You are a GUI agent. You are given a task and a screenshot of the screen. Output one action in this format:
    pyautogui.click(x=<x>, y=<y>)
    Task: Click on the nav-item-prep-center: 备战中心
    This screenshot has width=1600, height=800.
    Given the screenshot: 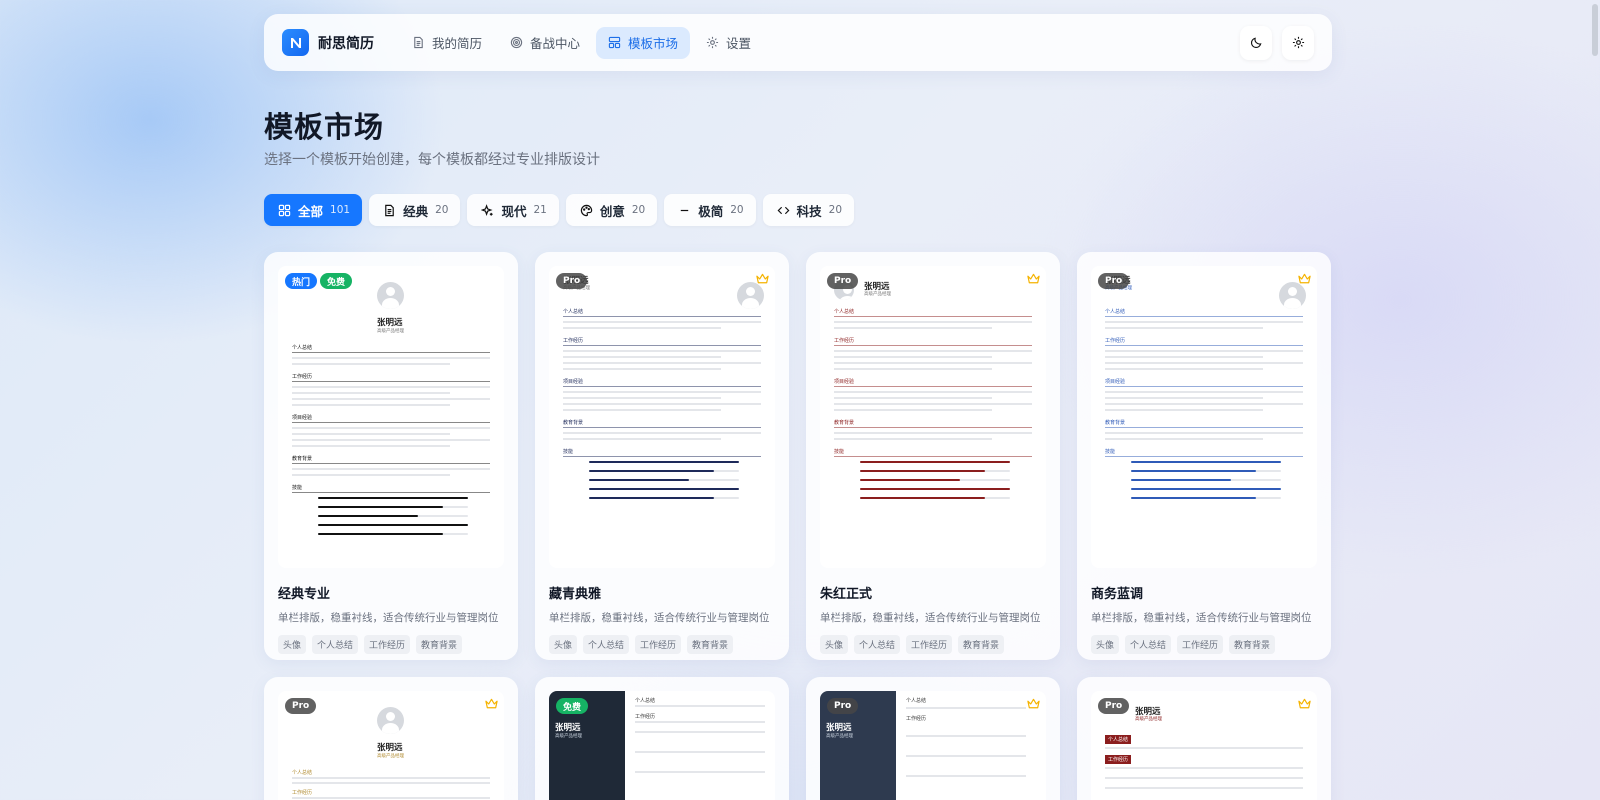 What is the action you would take?
    pyautogui.click(x=545, y=43)
    